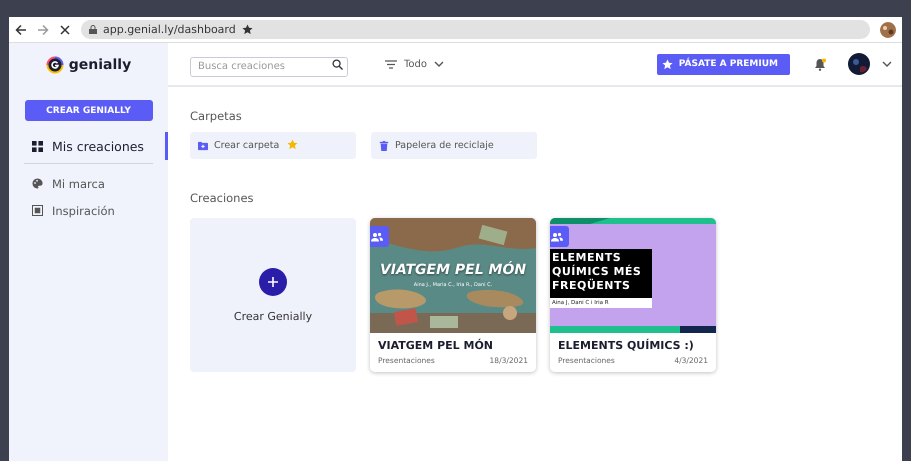  Describe the element at coordinates (273, 145) in the screenshot. I see `folder-button: Crear carpeta` at that location.